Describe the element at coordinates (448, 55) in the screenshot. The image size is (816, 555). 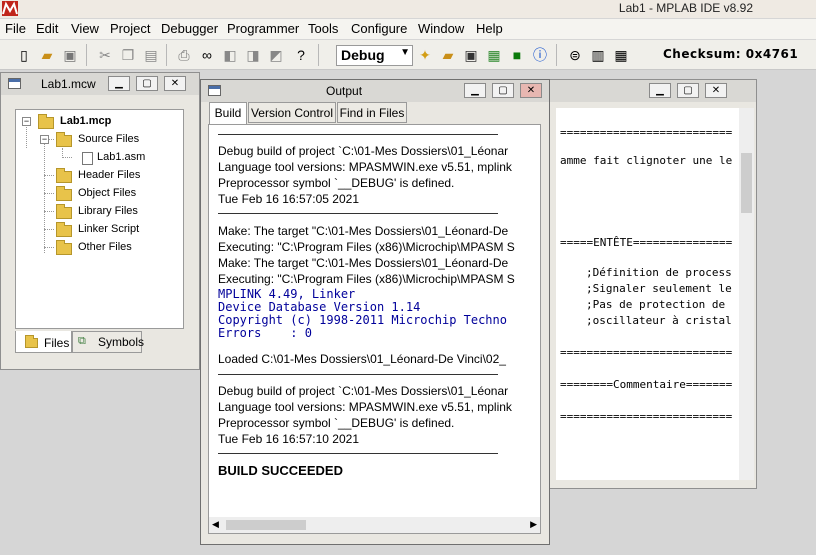
I see `open-project-icon: ▰` at that location.